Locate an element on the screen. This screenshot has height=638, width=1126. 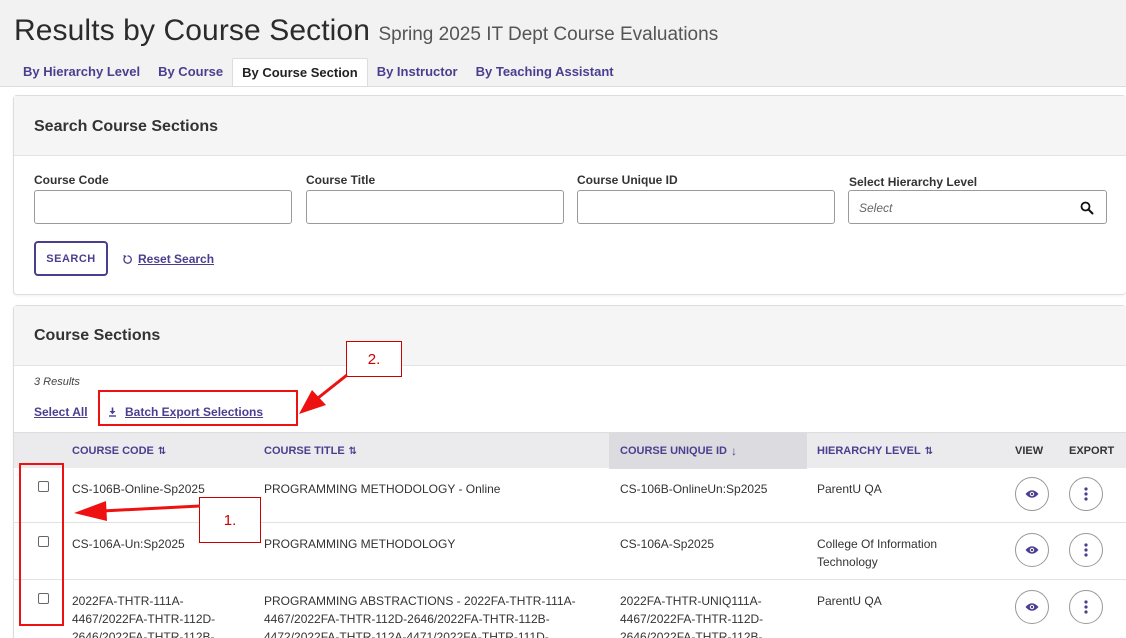
course-title-input is located at coordinates (435, 207).